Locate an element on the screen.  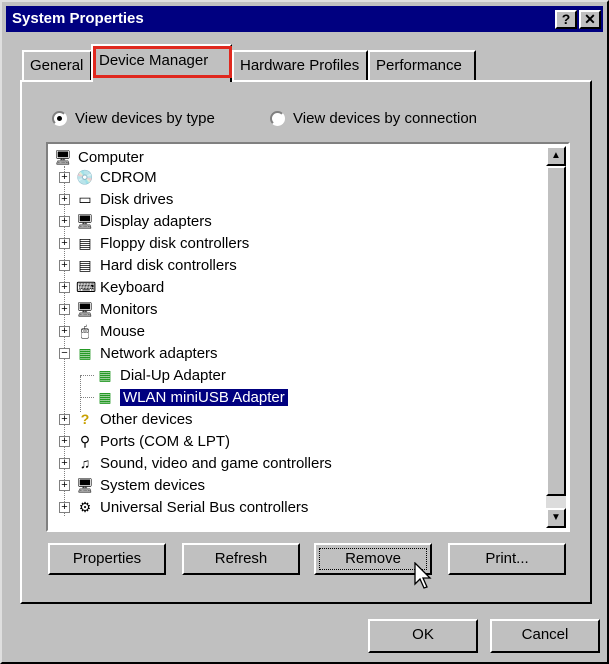
system-icon: 🖥 is located at coordinates (85, 485).